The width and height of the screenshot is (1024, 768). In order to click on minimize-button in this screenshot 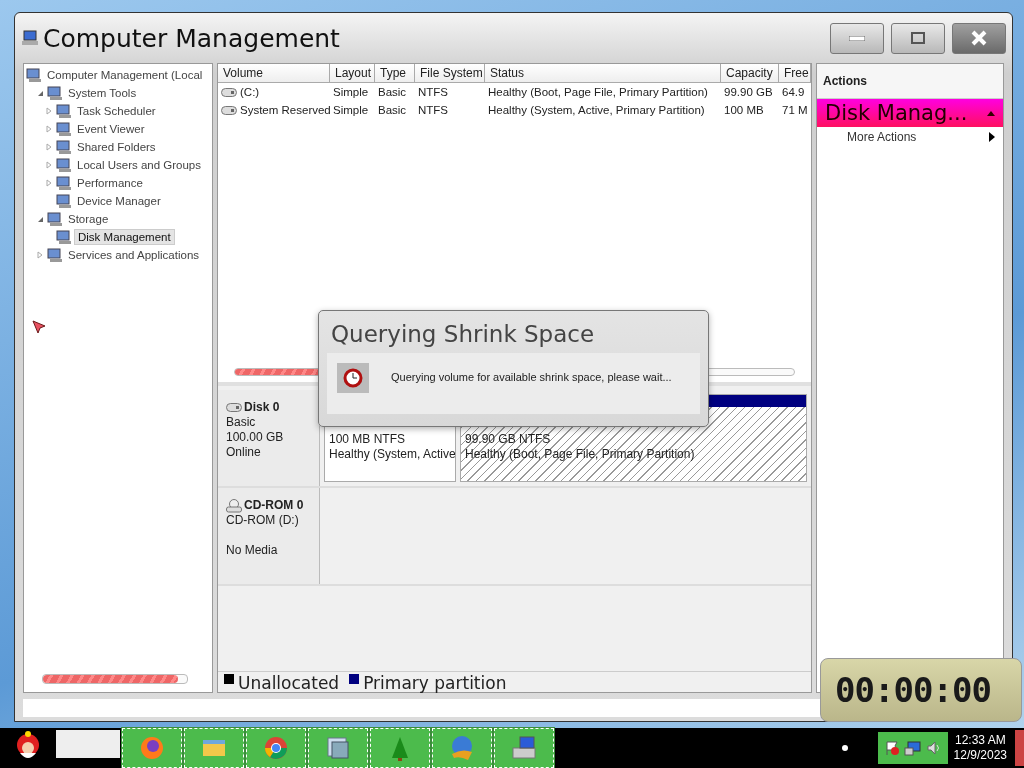, I will do `click(857, 38)`.